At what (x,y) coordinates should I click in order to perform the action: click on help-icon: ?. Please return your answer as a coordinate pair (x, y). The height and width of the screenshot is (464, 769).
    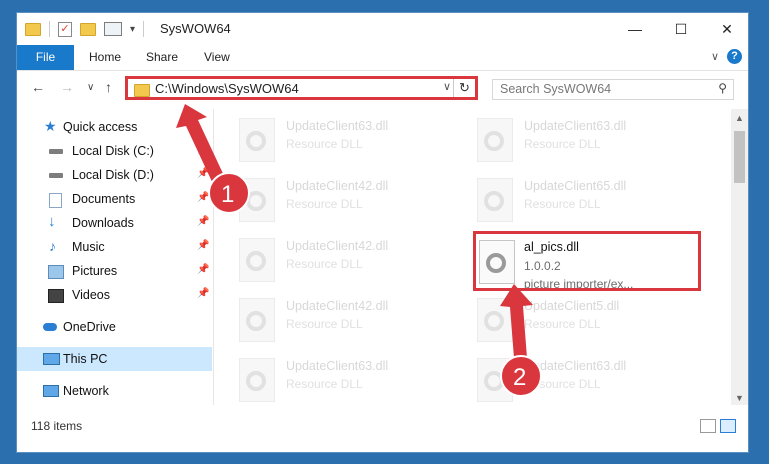
    Looking at the image, I should click on (734, 56).